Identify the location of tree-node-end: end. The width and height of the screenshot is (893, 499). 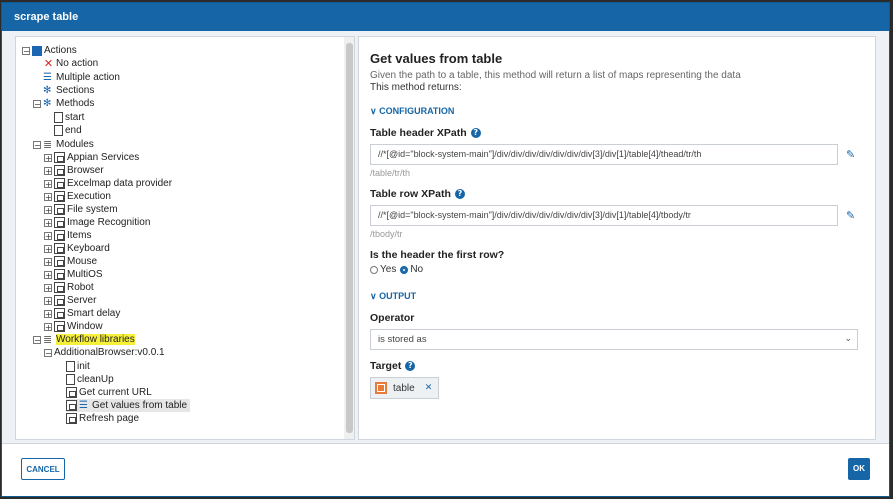
(68, 130).